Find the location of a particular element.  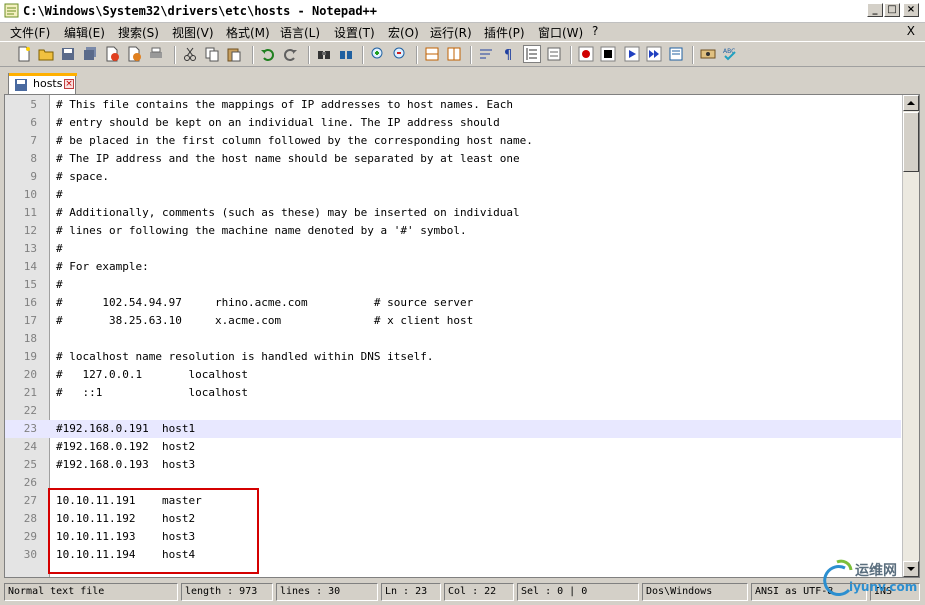

editor-line: 22 is located at coordinates (453, 411).